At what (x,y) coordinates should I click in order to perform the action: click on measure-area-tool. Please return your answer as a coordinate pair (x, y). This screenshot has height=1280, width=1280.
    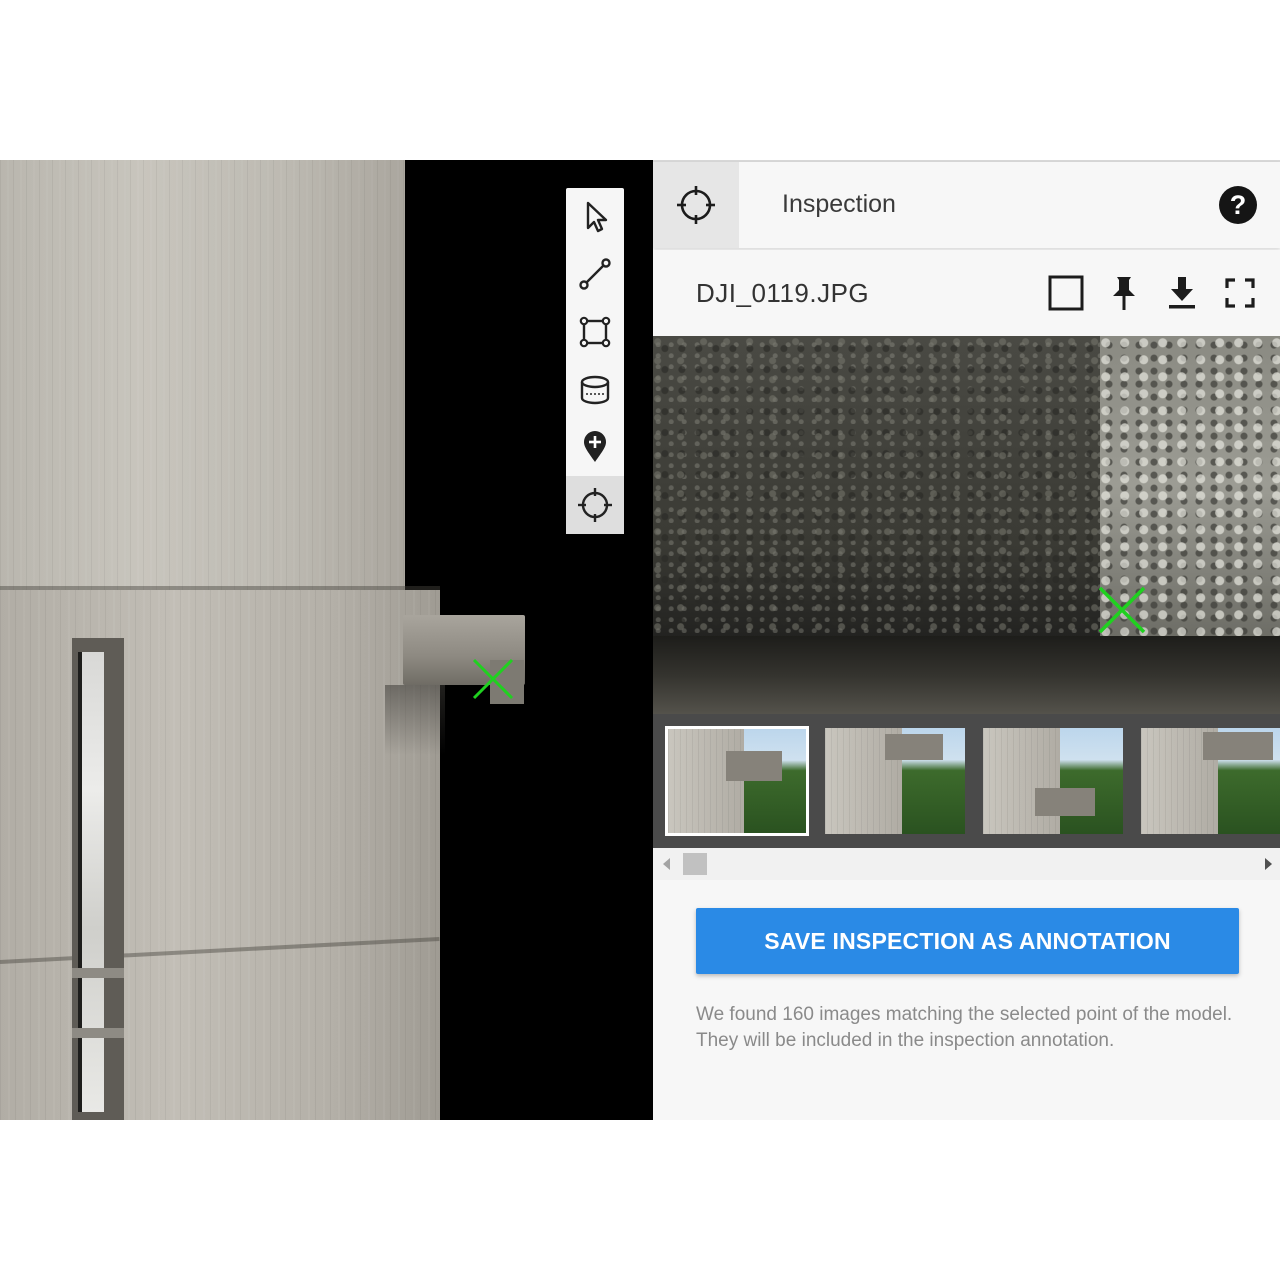
    Looking at the image, I should click on (595, 332).